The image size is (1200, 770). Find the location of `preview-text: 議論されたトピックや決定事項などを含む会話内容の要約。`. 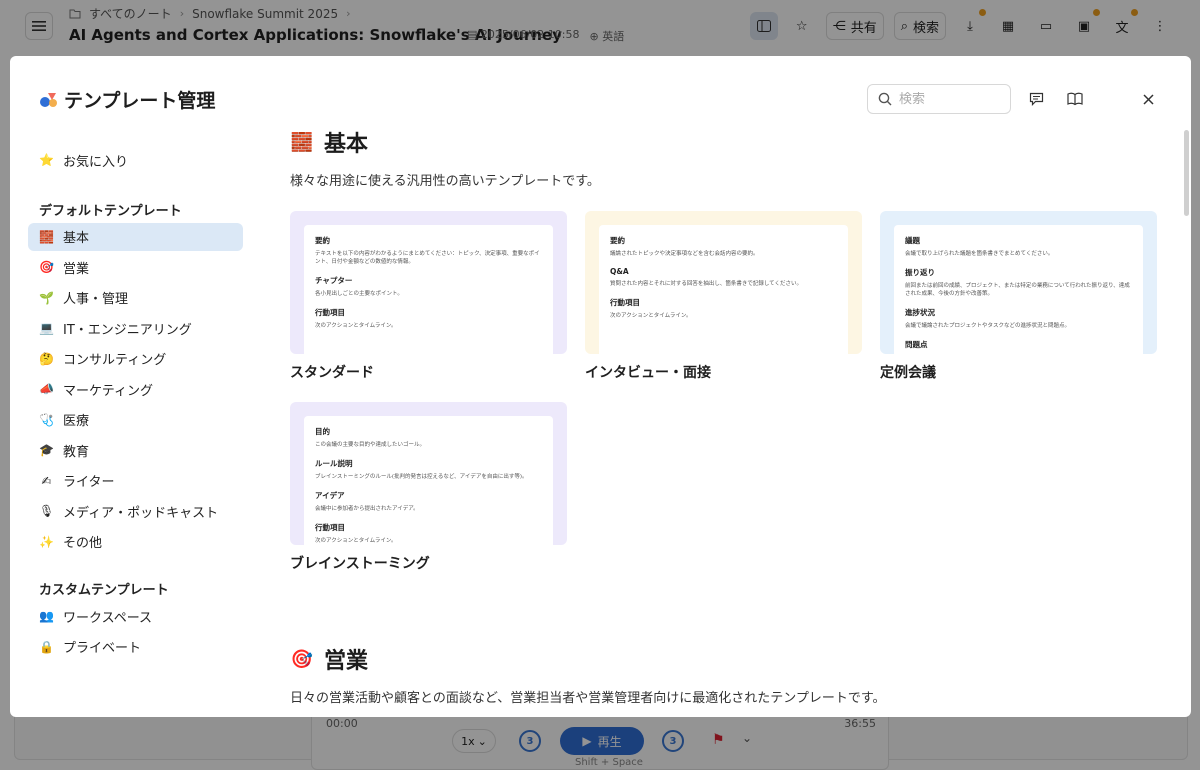

preview-text: 議論されたトピックや決定事項などを含む会話内容の要約。 is located at coordinates (684, 254).